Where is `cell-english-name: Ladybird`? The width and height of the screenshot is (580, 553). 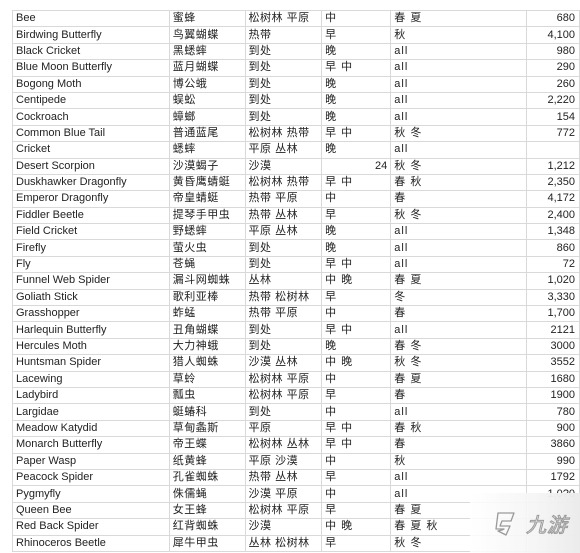 cell-english-name: Ladybird is located at coordinates (91, 395).